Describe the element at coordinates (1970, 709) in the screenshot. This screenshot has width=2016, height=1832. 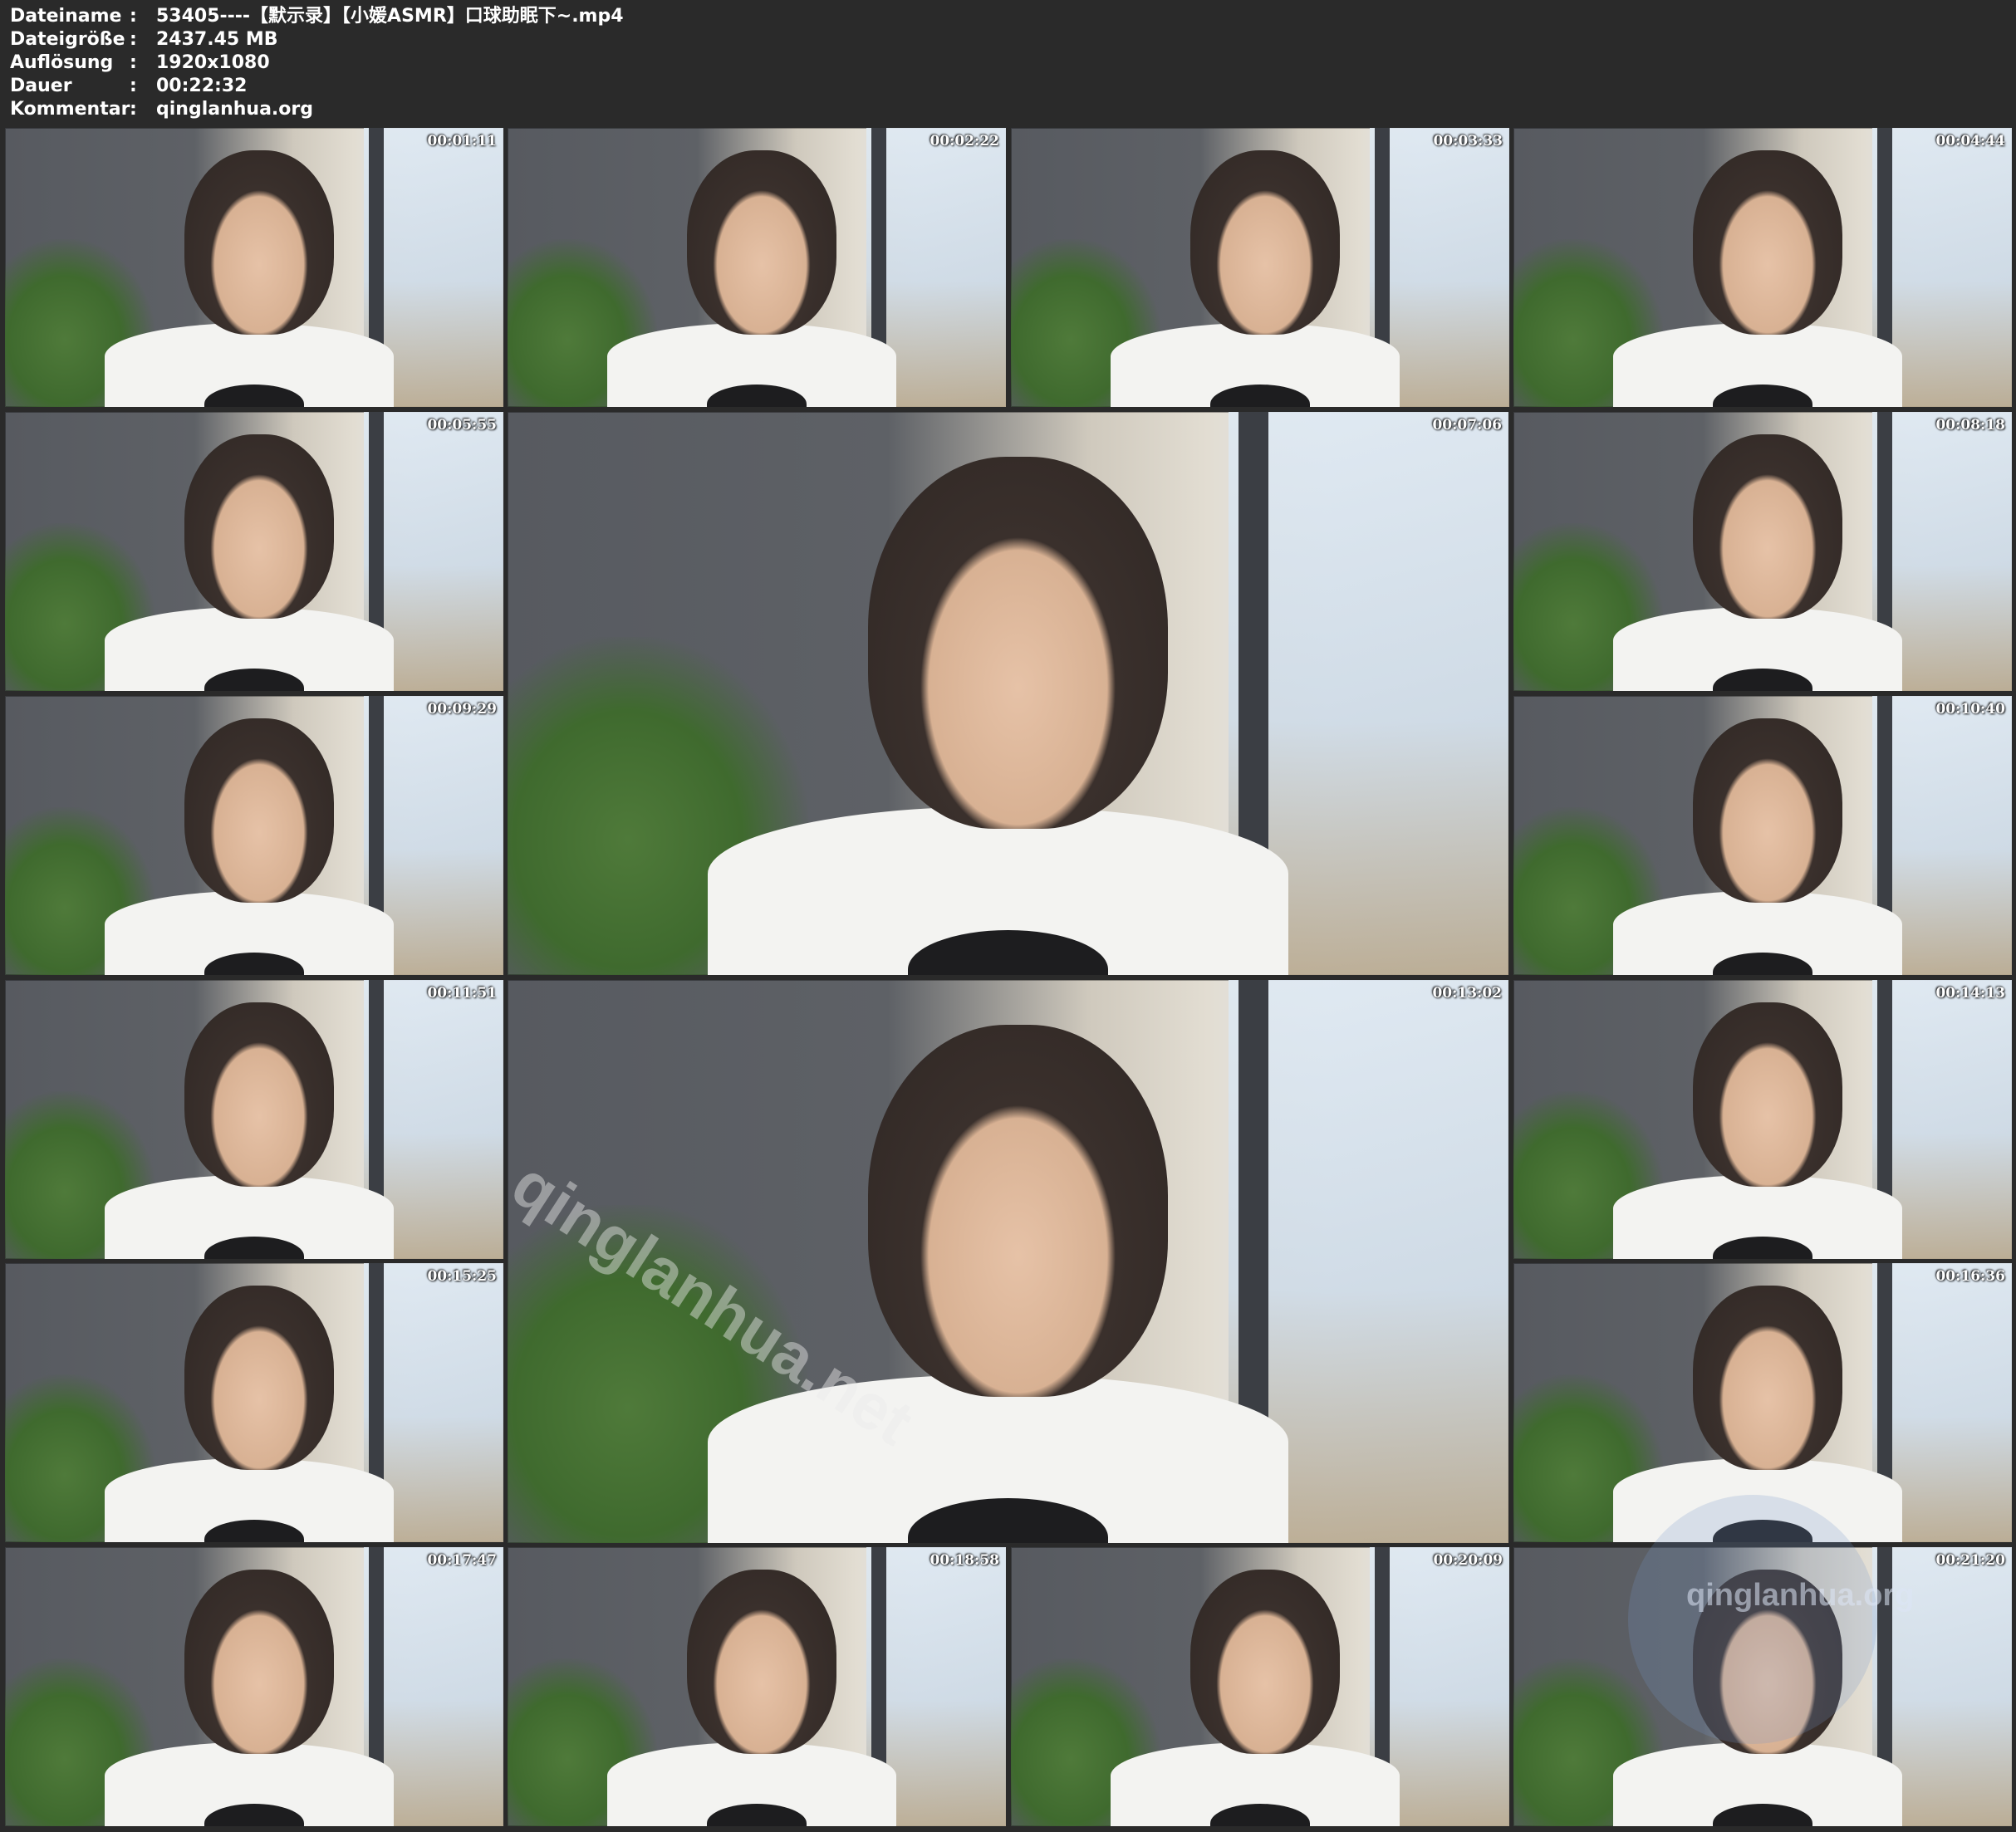
I see `frame-timestamp: 00:10:40` at that location.